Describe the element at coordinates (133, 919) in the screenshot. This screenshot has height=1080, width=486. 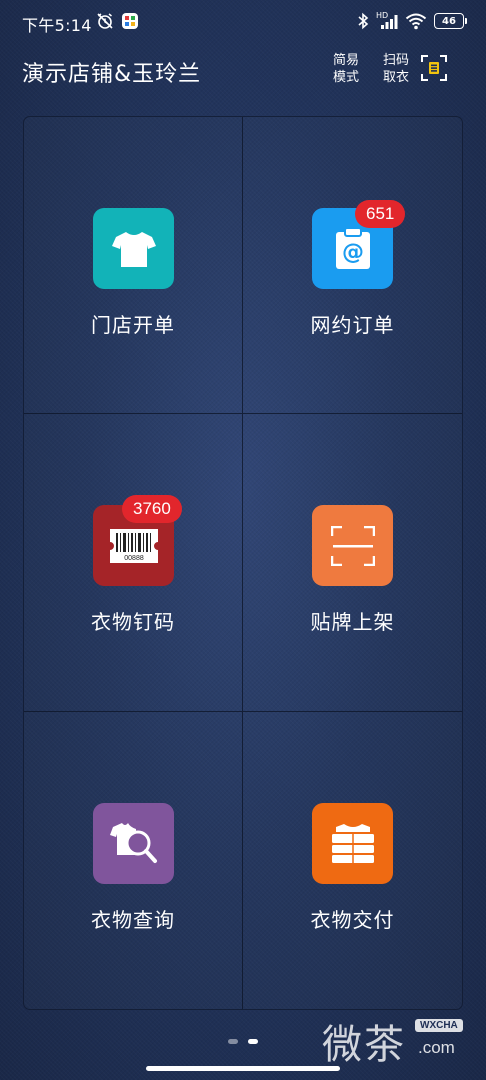
I see `tile-label: 衣物查询` at that location.